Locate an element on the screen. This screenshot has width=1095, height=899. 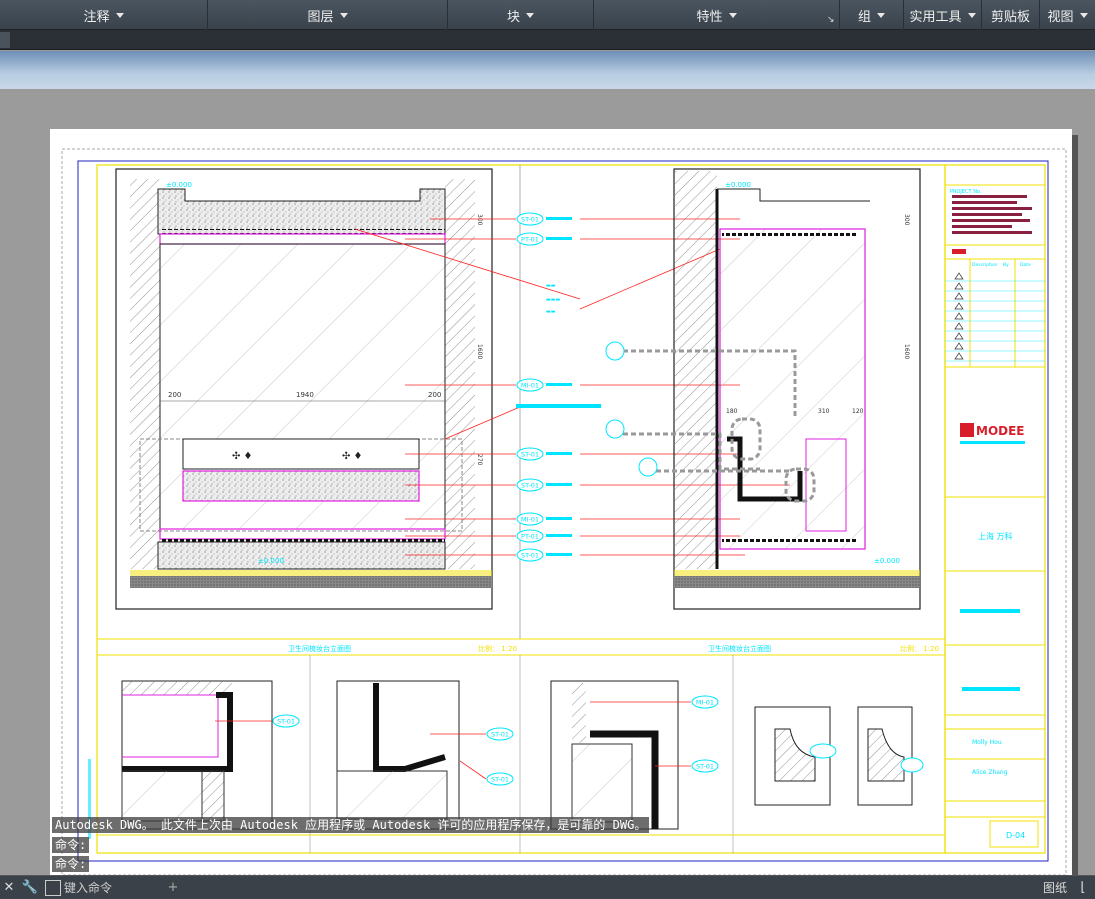
ribbon-panel-label: 图层 is located at coordinates (320, 17).